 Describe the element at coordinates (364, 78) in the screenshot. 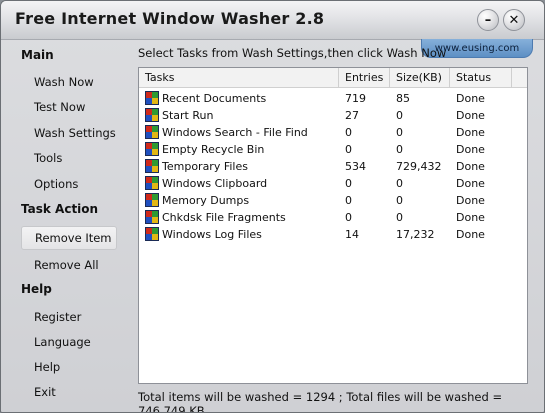

I see `column-header-entries: Entries` at that location.